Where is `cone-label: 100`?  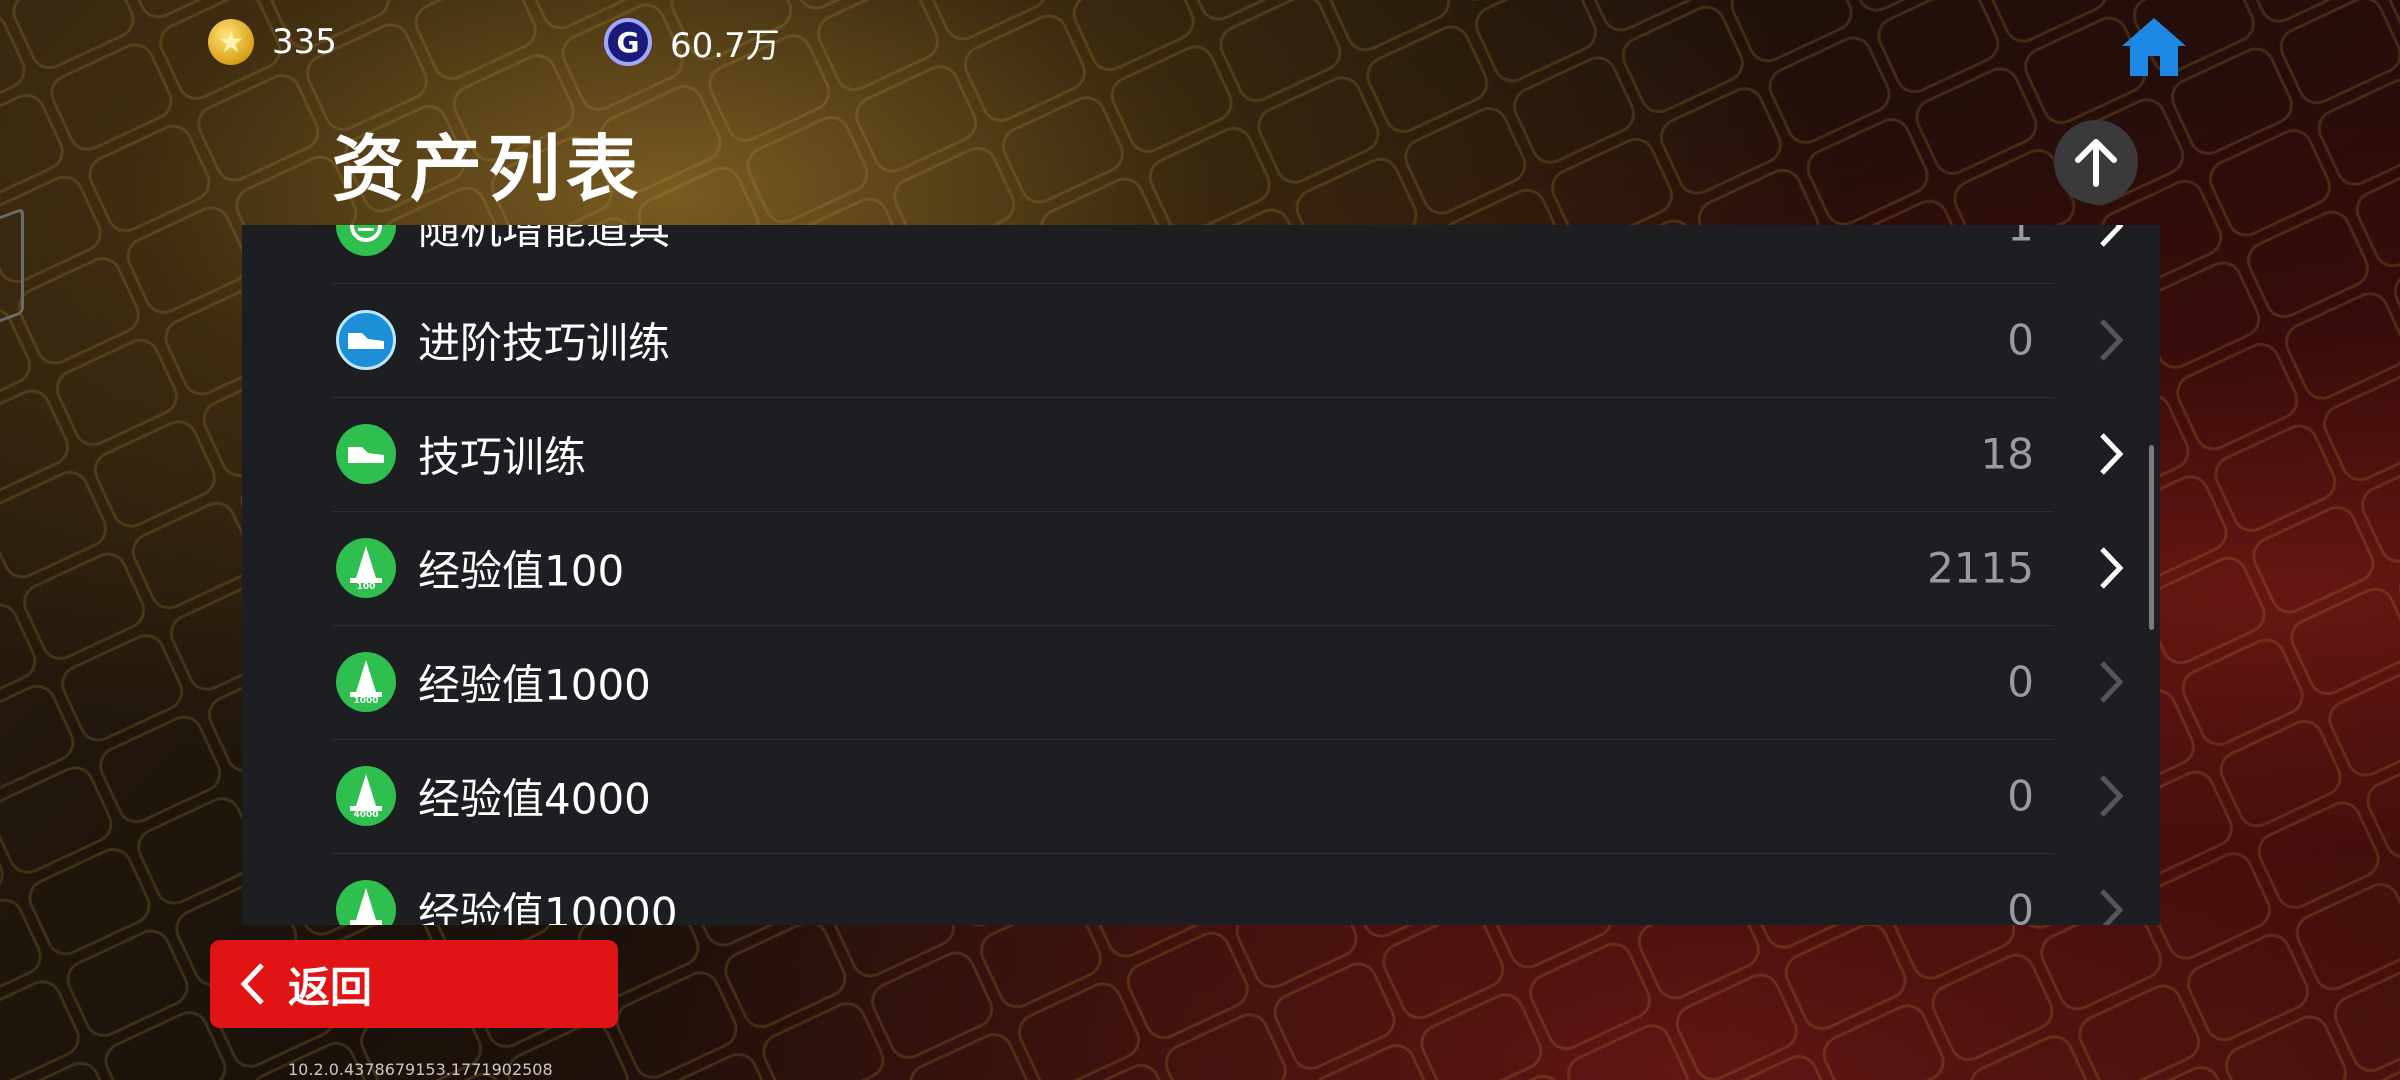 cone-label: 100 is located at coordinates (366, 587).